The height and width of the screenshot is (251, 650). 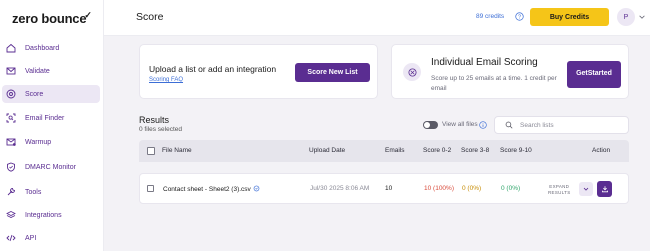 I want to click on view-all-files-toggle, so click(x=430, y=125).